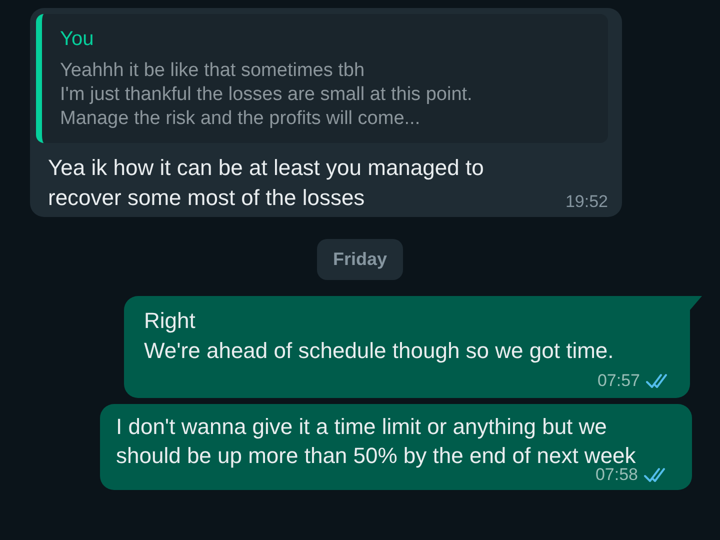 The width and height of the screenshot is (720, 540). What do you see at coordinates (396, 447) in the screenshot?
I see `message-bubble: I don't wanna give it a time limit or anything but we should be up more than 50% by the end of next week 07:58` at bounding box center [396, 447].